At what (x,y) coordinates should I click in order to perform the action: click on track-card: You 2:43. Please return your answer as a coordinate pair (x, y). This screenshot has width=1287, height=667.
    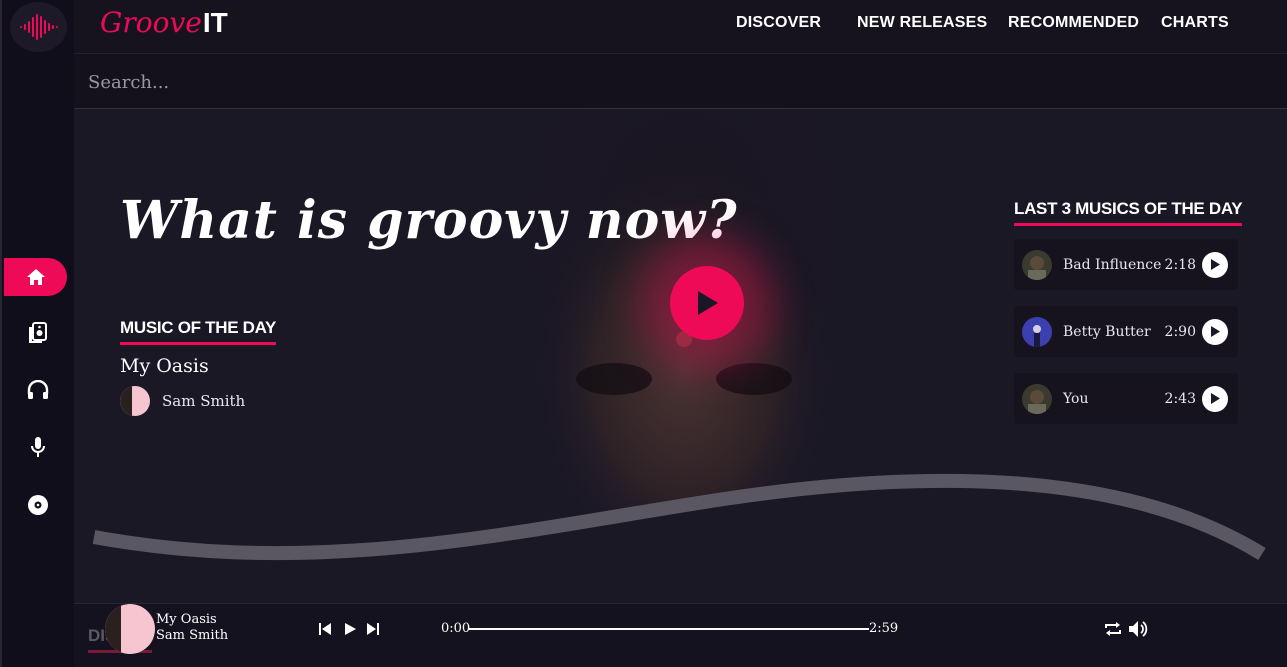
    Looking at the image, I should click on (1126, 398).